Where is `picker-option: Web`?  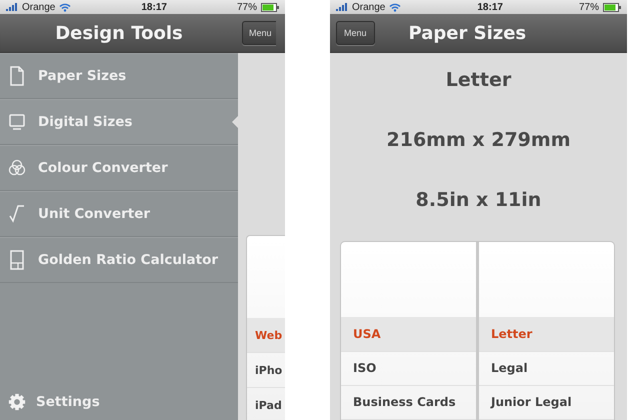 picker-option: Web is located at coordinates (266, 335).